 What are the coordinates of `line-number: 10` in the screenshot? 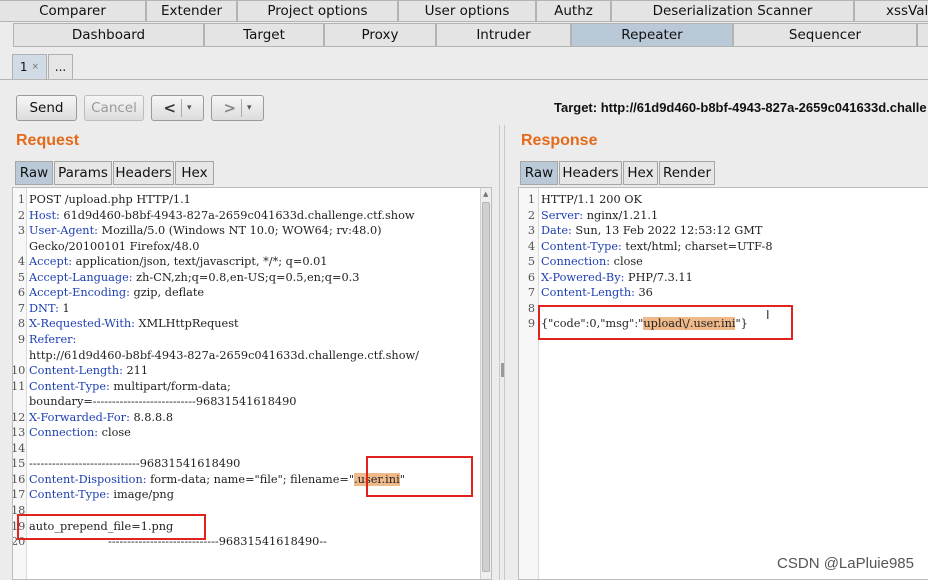 It's located at (19, 371).